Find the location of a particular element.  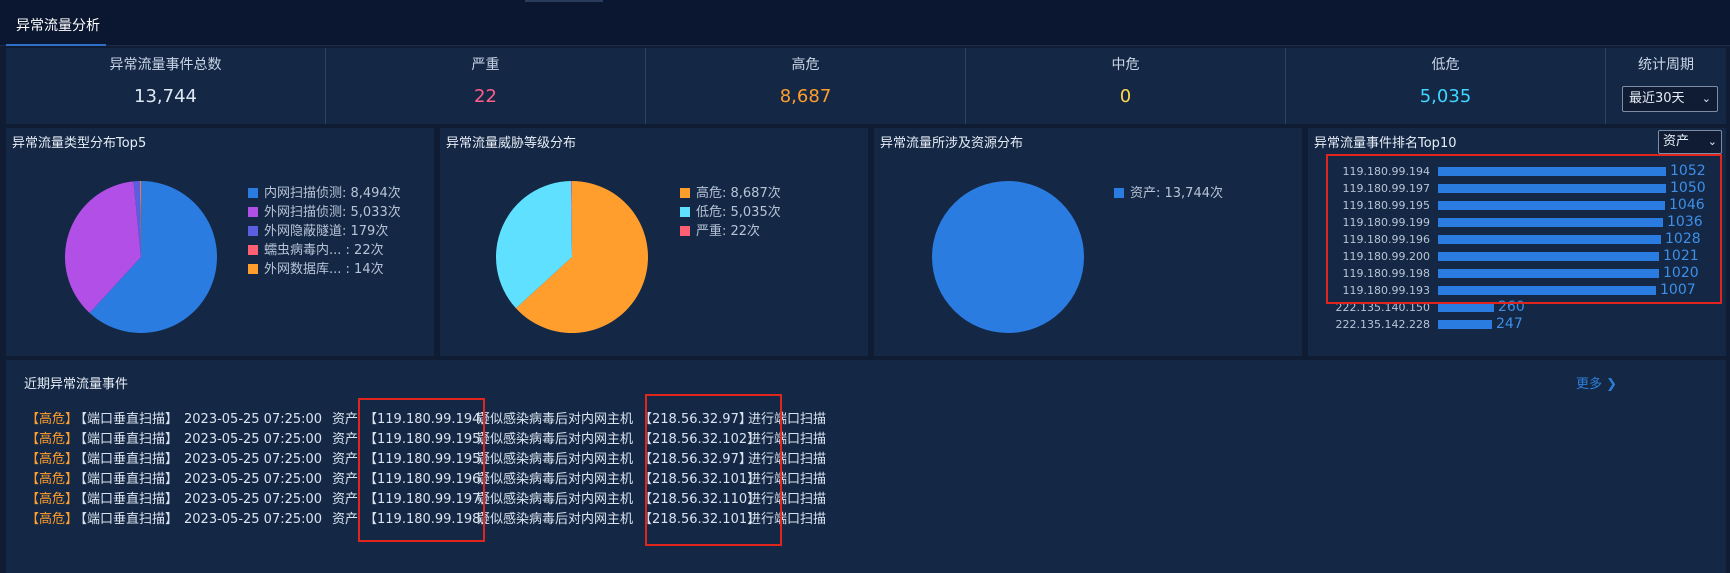

stat-label: 高危 is located at coordinates (805, 65).